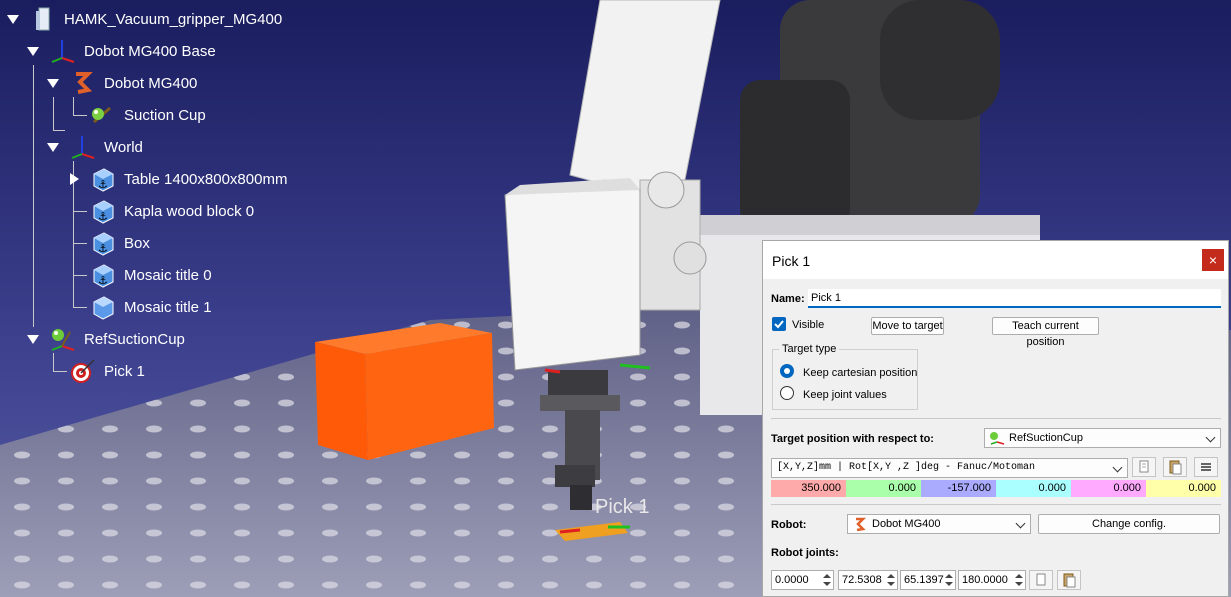  Describe the element at coordinates (860, 373) in the screenshot. I see `keep-cartesian-label: Keep cartesian position` at that location.